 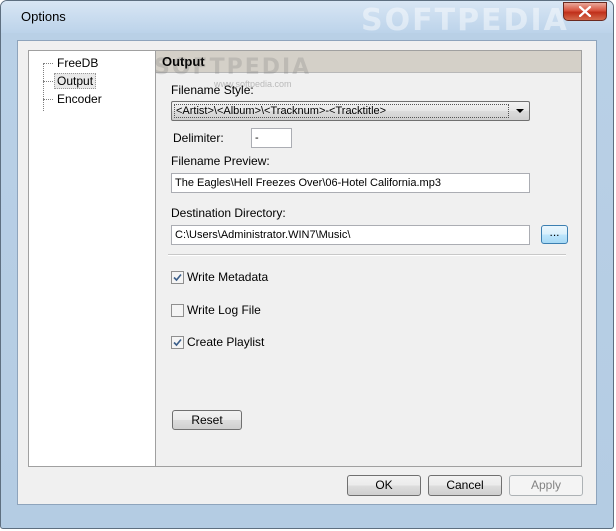 I want to click on tree-item-encoder: Encoder, so click(x=74, y=99).